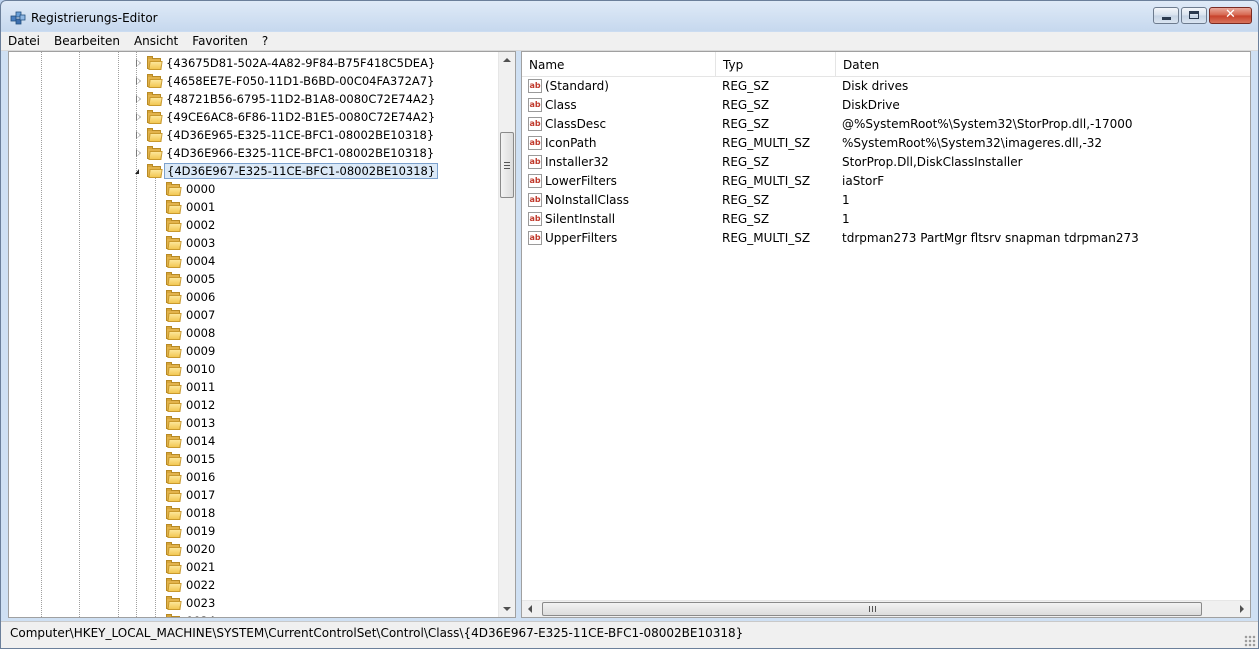 The image size is (1259, 649). I want to click on close-button: ✕, so click(1230, 15).